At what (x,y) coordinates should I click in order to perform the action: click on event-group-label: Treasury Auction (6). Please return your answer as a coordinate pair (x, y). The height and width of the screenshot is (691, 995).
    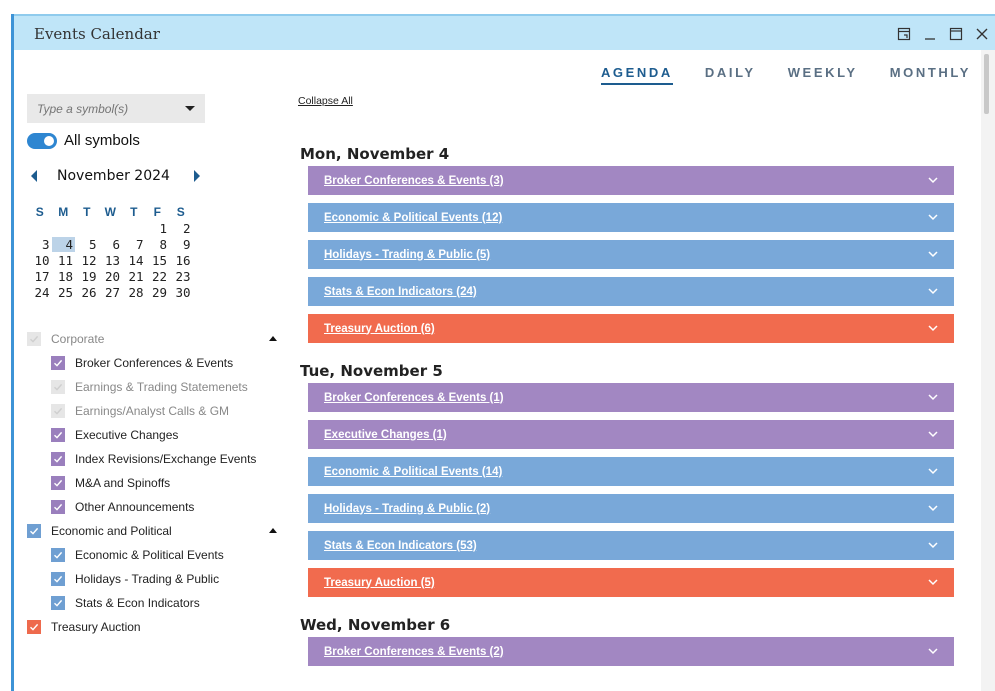
    Looking at the image, I should click on (379, 329).